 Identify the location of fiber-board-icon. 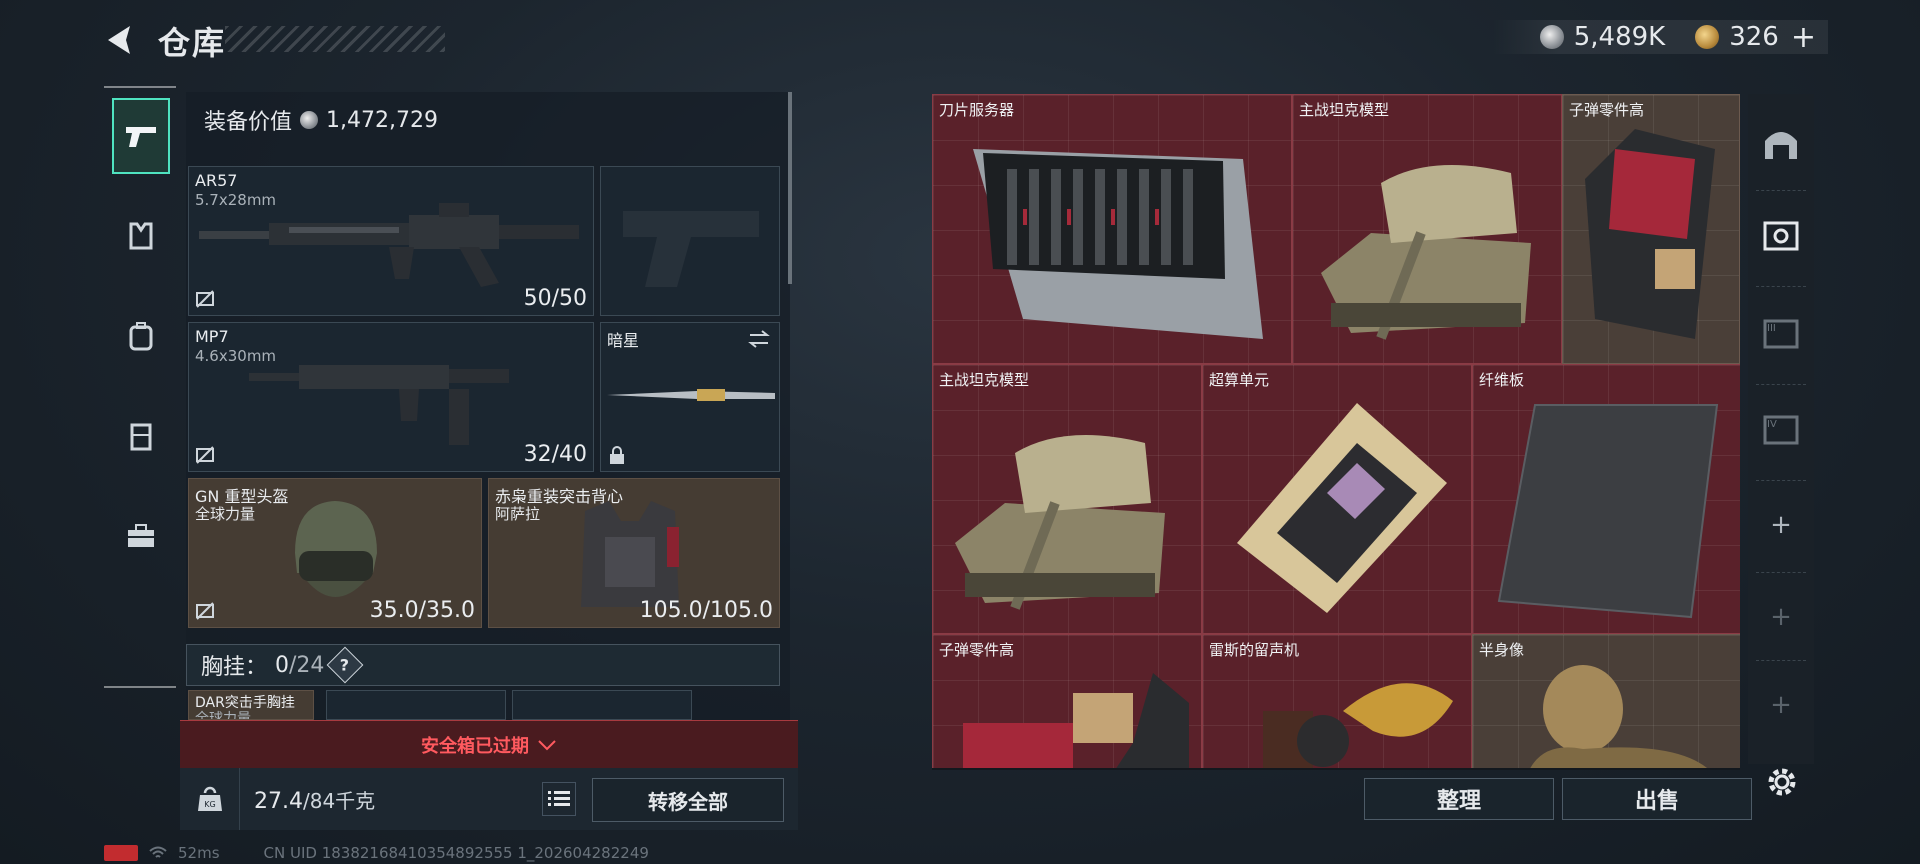
(1608, 511).